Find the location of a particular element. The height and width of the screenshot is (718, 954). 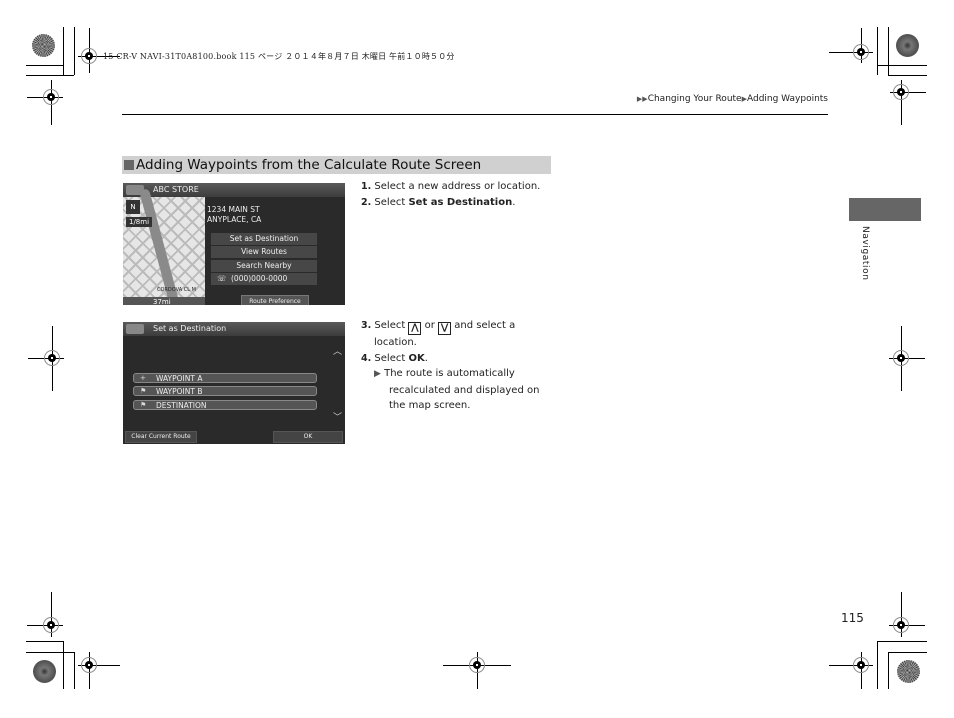

step-4: 4. Select OK. is located at coordinates (450, 359).